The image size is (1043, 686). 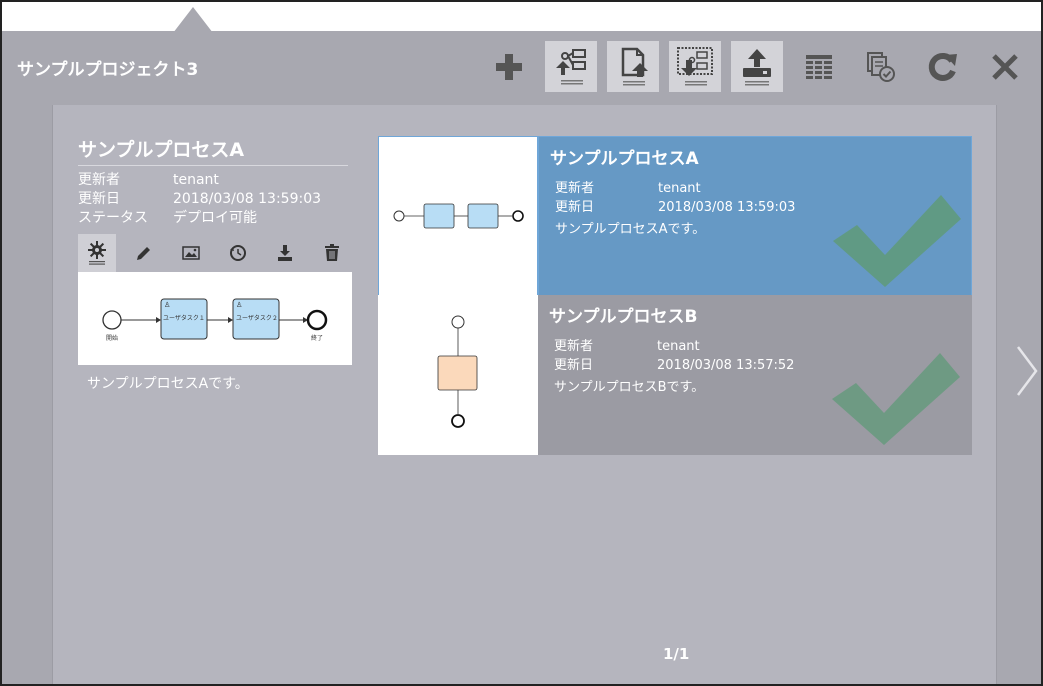 What do you see at coordinates (630, 229) in the screenshot?
I see `card-description: サンプルプロセスAです。` at bounding box center [630, 229].